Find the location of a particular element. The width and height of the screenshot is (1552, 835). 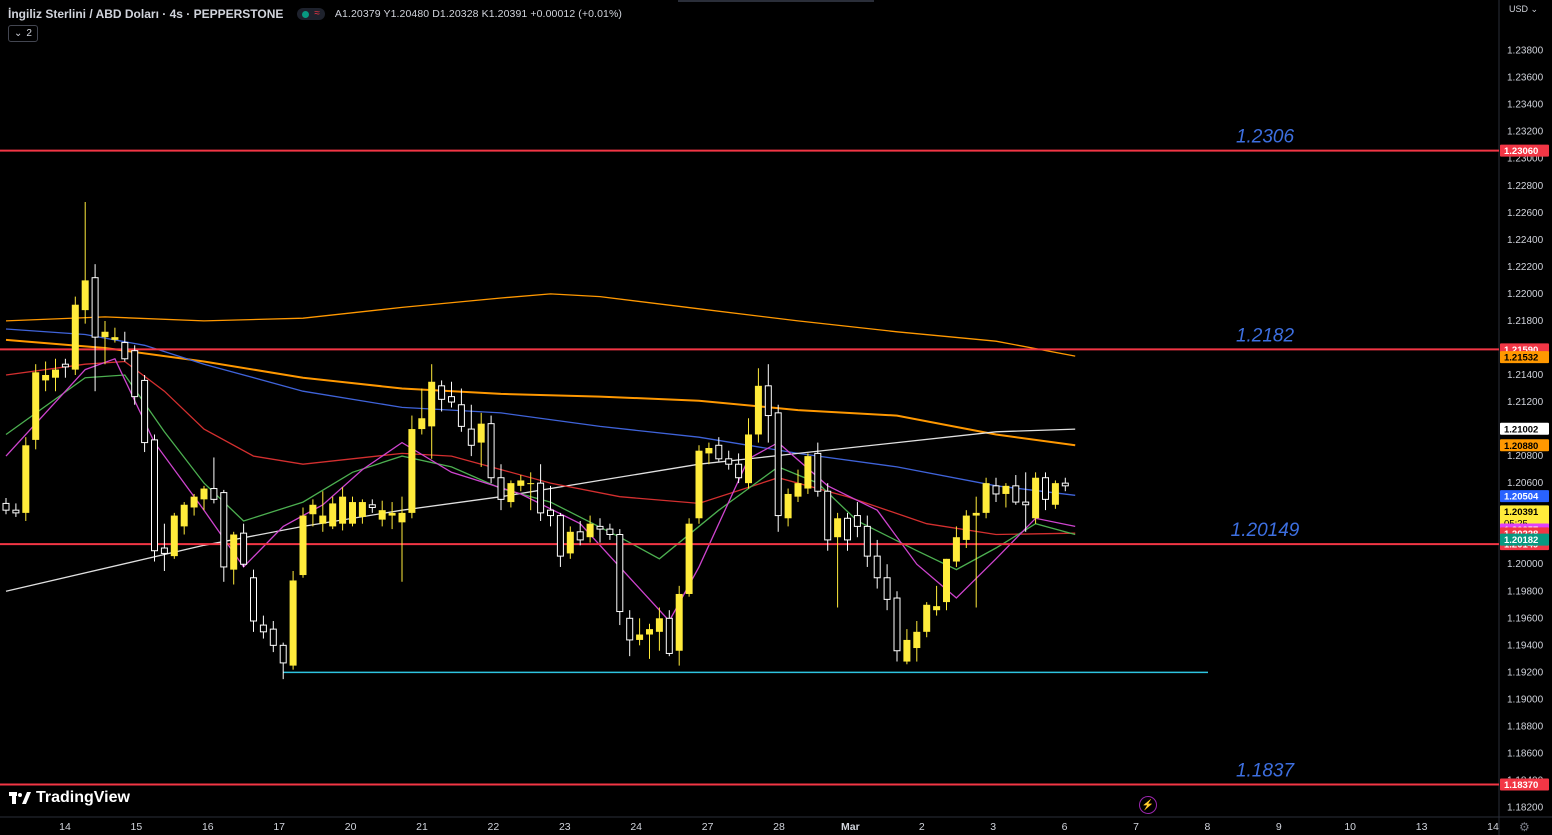

price-axis-panel is located at coordinates (1525, 417).